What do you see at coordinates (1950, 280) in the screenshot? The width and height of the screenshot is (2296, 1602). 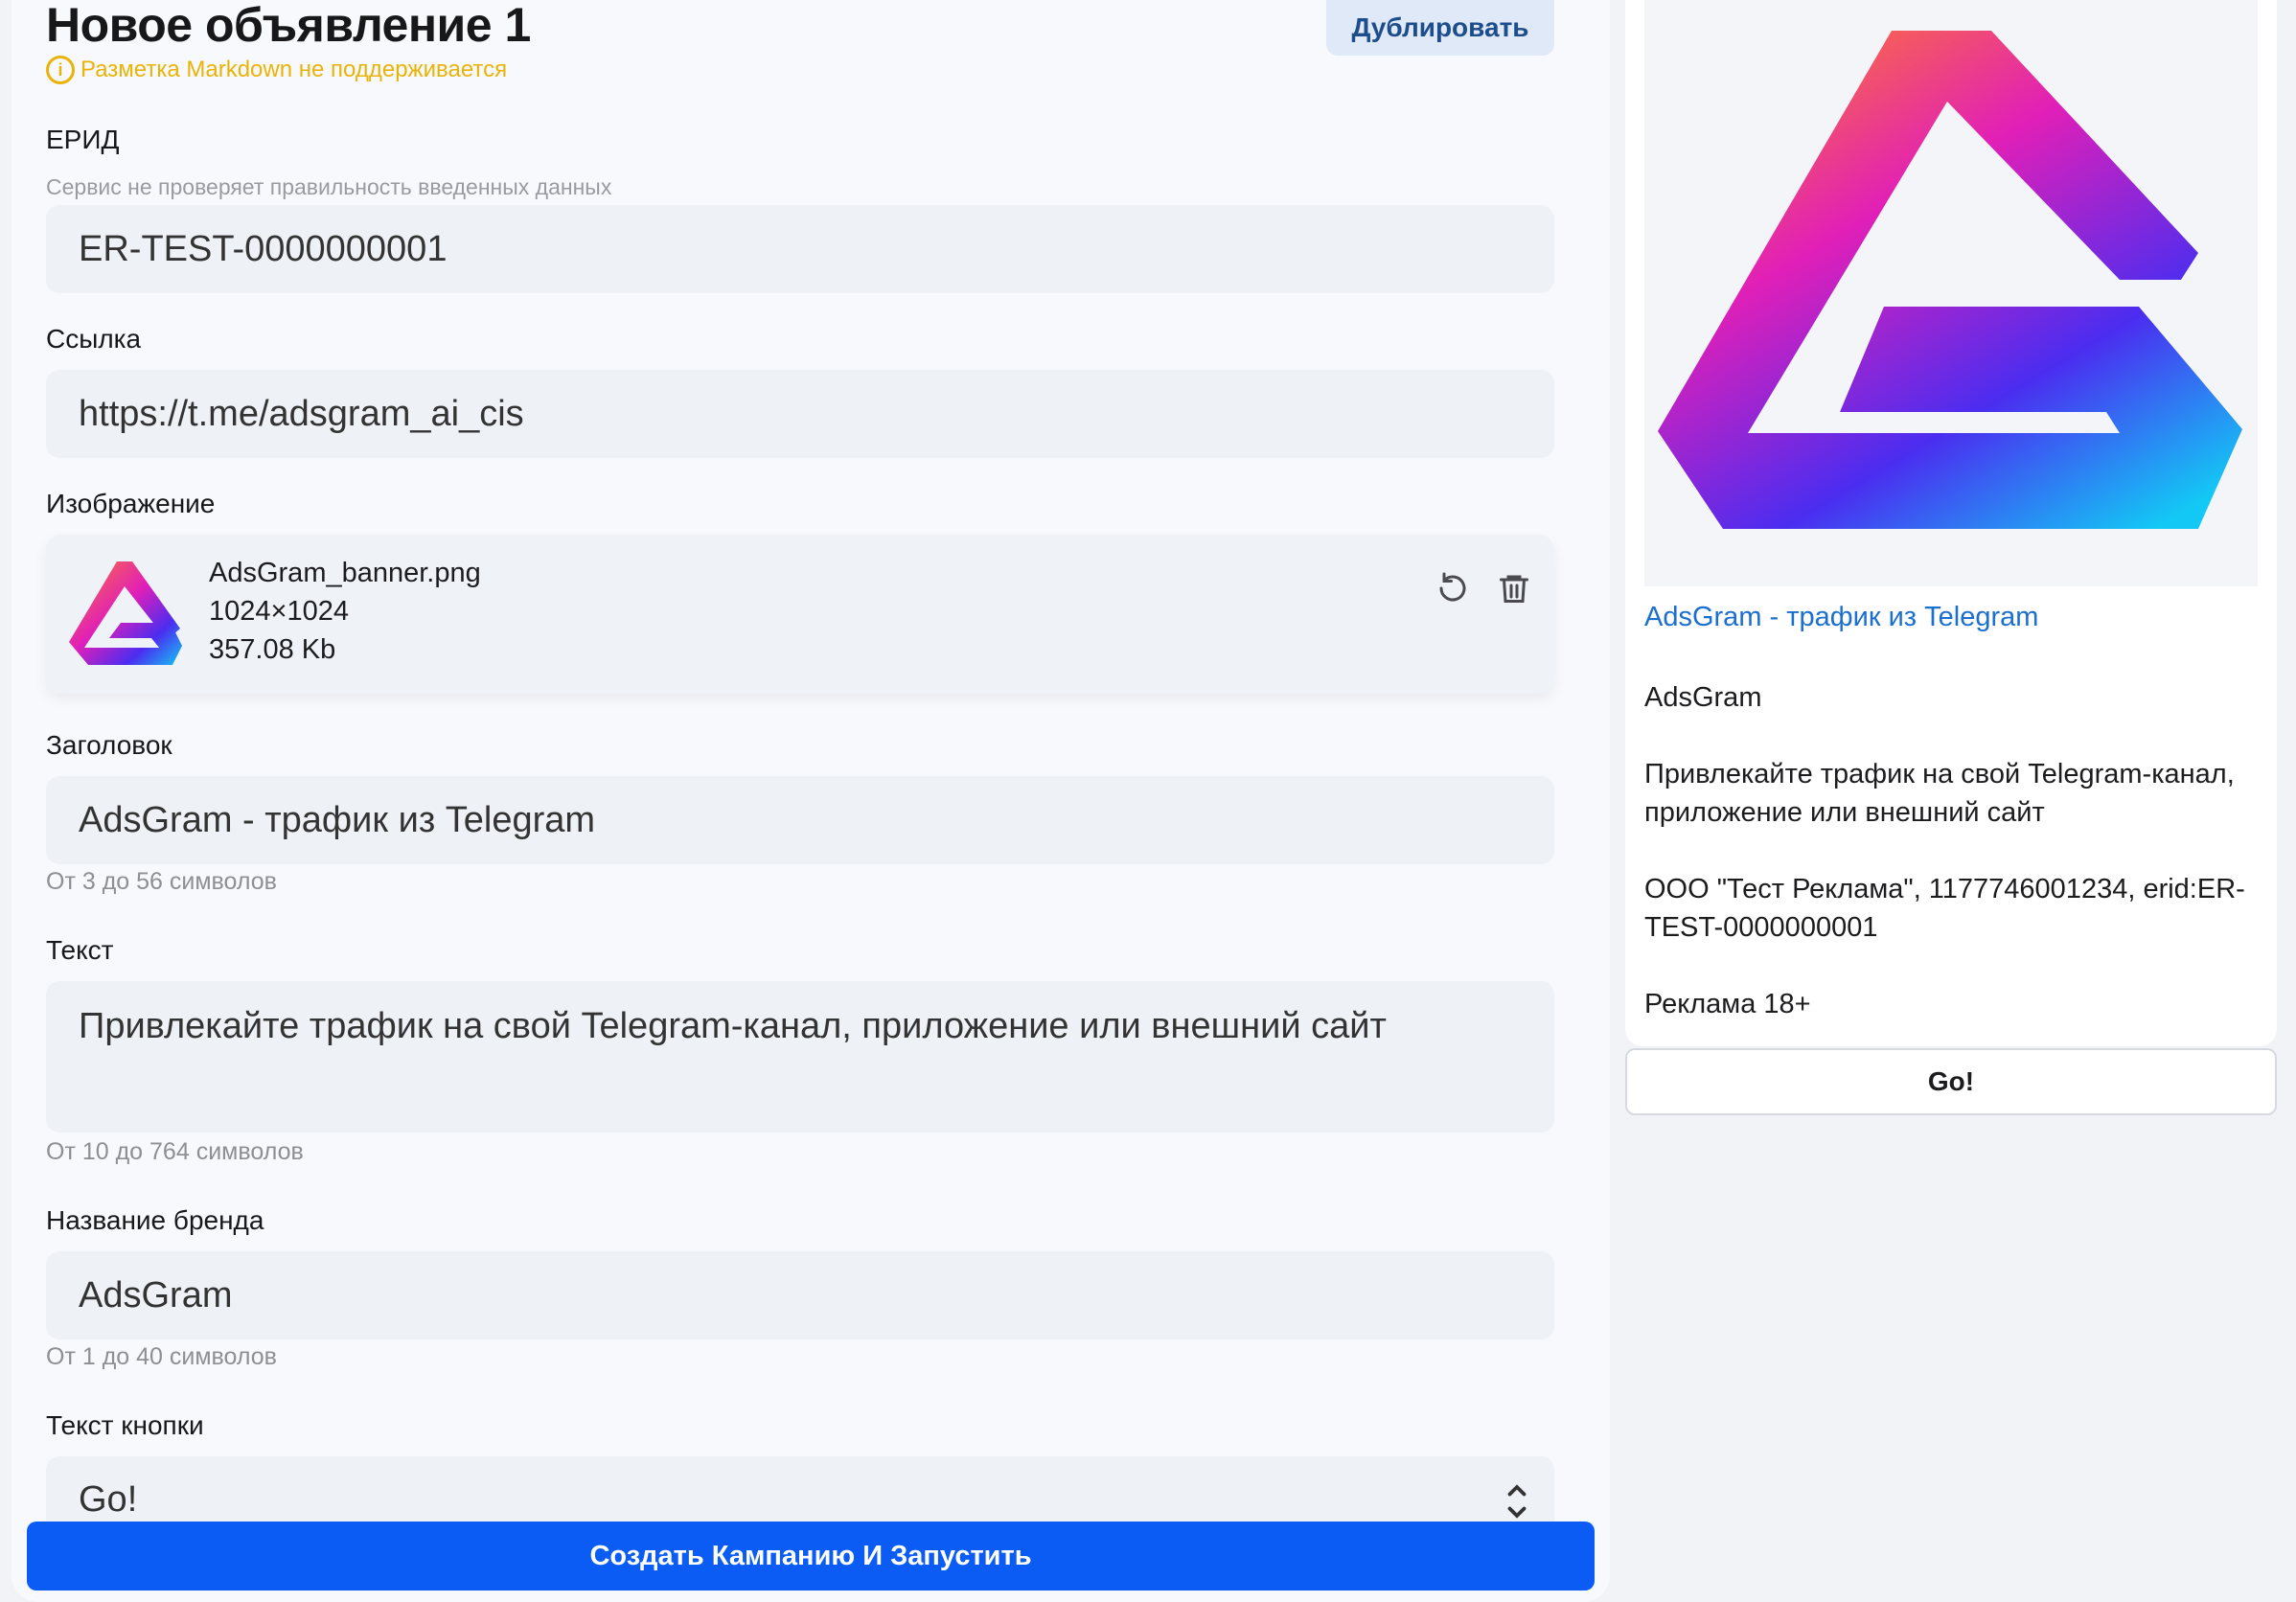 I see `adsgram-logo` at bounding box center [1950, 280].